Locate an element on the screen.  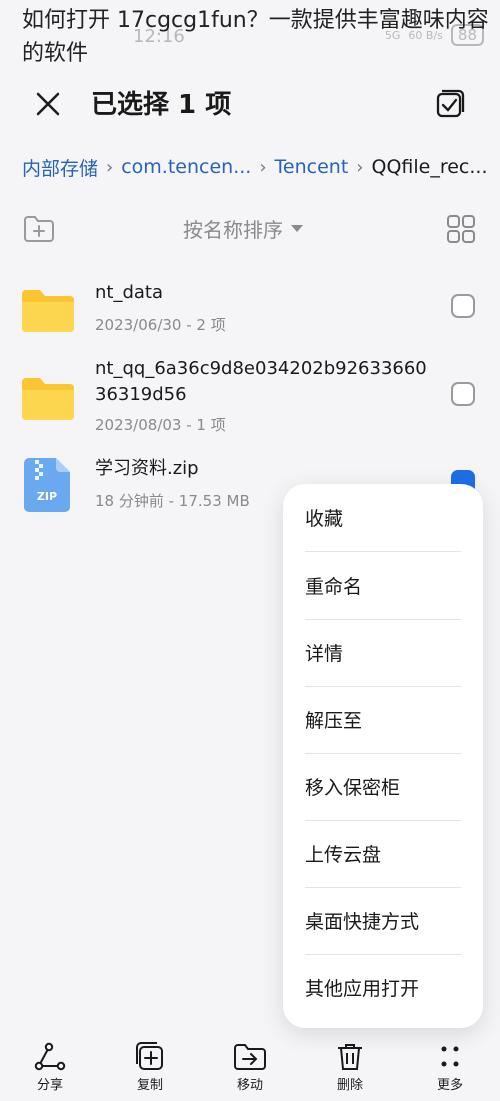
file-name: nt_data is located at coordinates (129, 292).